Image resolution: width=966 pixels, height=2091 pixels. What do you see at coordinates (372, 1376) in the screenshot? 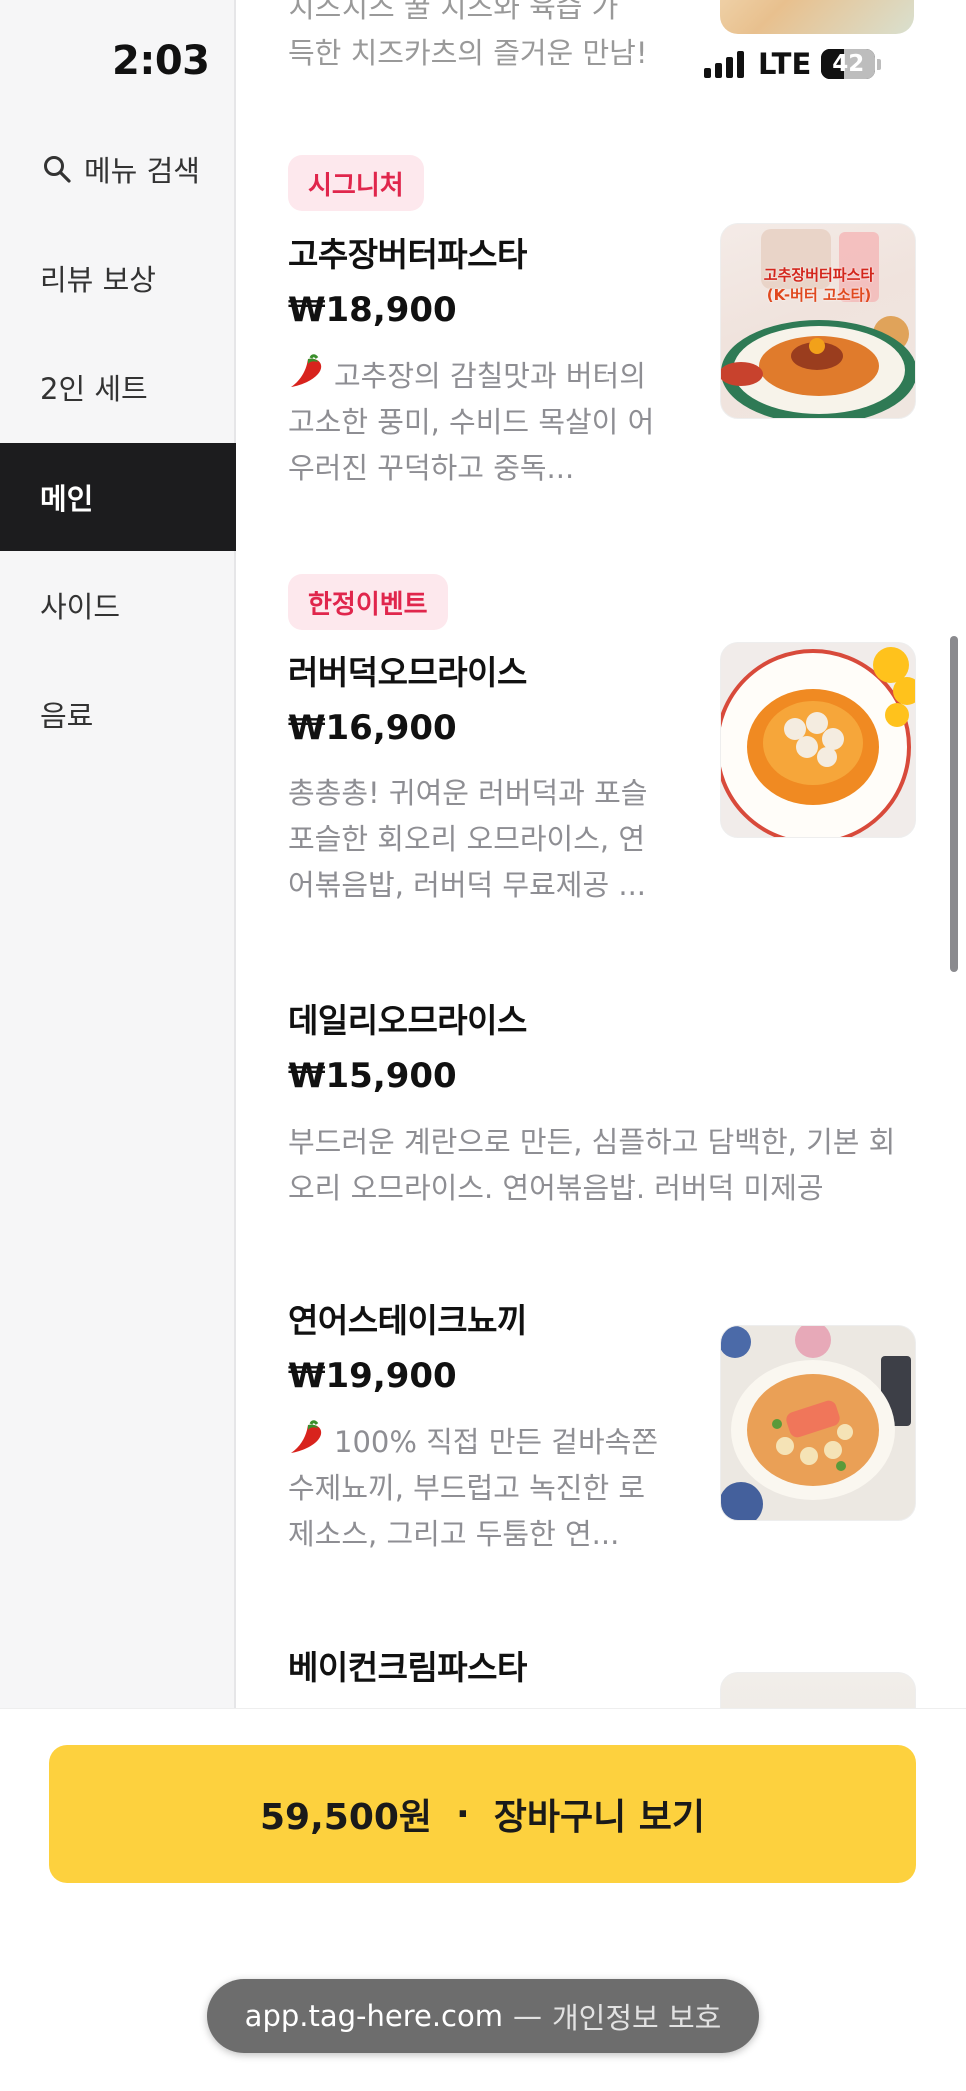
I see `menu-item-price: ₩19,900` at bounding box center [372, 1376].